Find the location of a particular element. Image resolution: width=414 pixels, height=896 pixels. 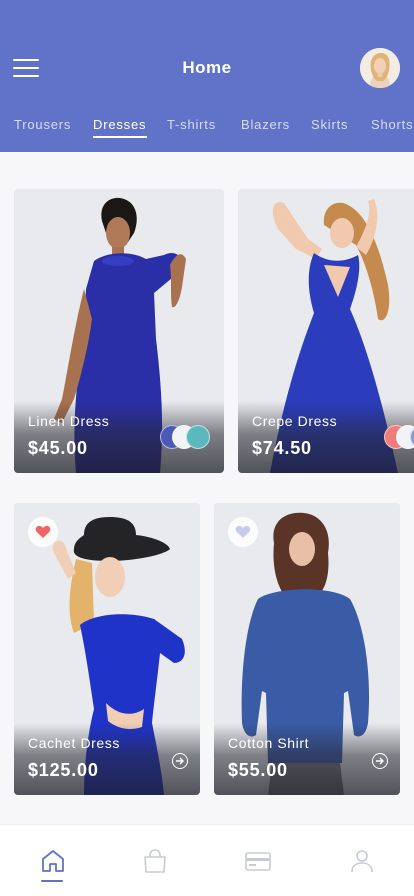

product-price: $55.00 is located at coordinates (258, 770).